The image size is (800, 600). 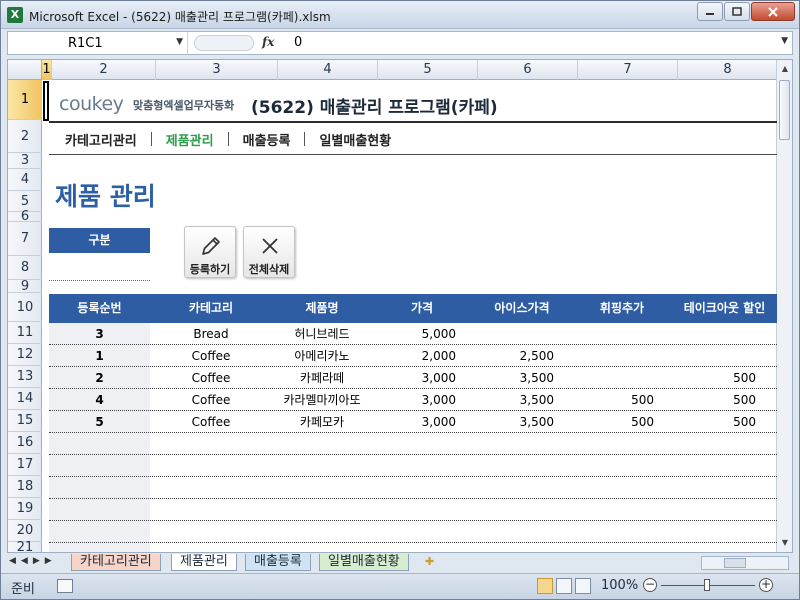 I want to click on table-header: 등록순번 카테고리 제품명 가격 아이스가격 휘핑추가 테이크아웃 할인, so click(x=413, y=308).